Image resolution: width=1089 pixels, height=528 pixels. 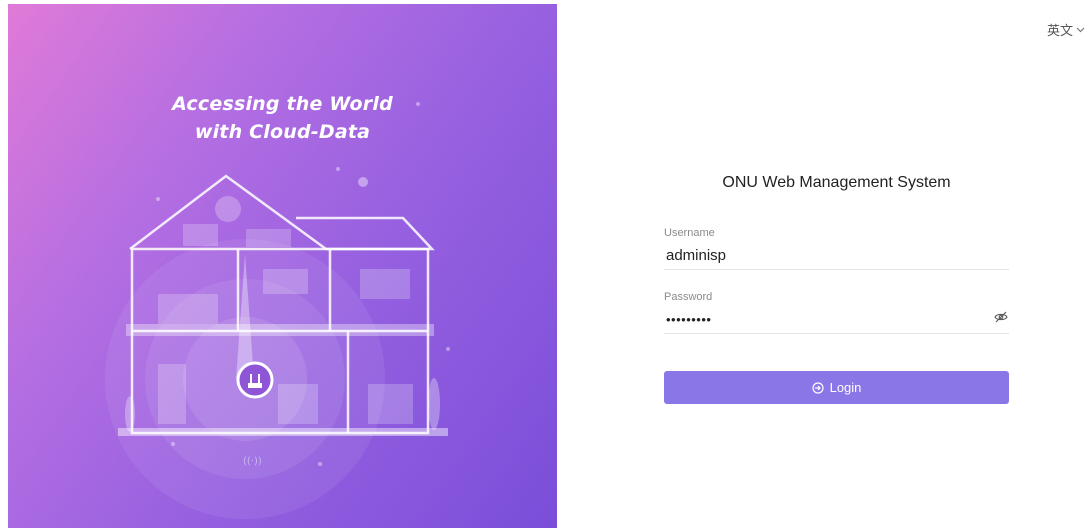 What do you see at coordinates (836, 269) in the screenshot?
I see `username-underline` at bounding box center [836, 269].